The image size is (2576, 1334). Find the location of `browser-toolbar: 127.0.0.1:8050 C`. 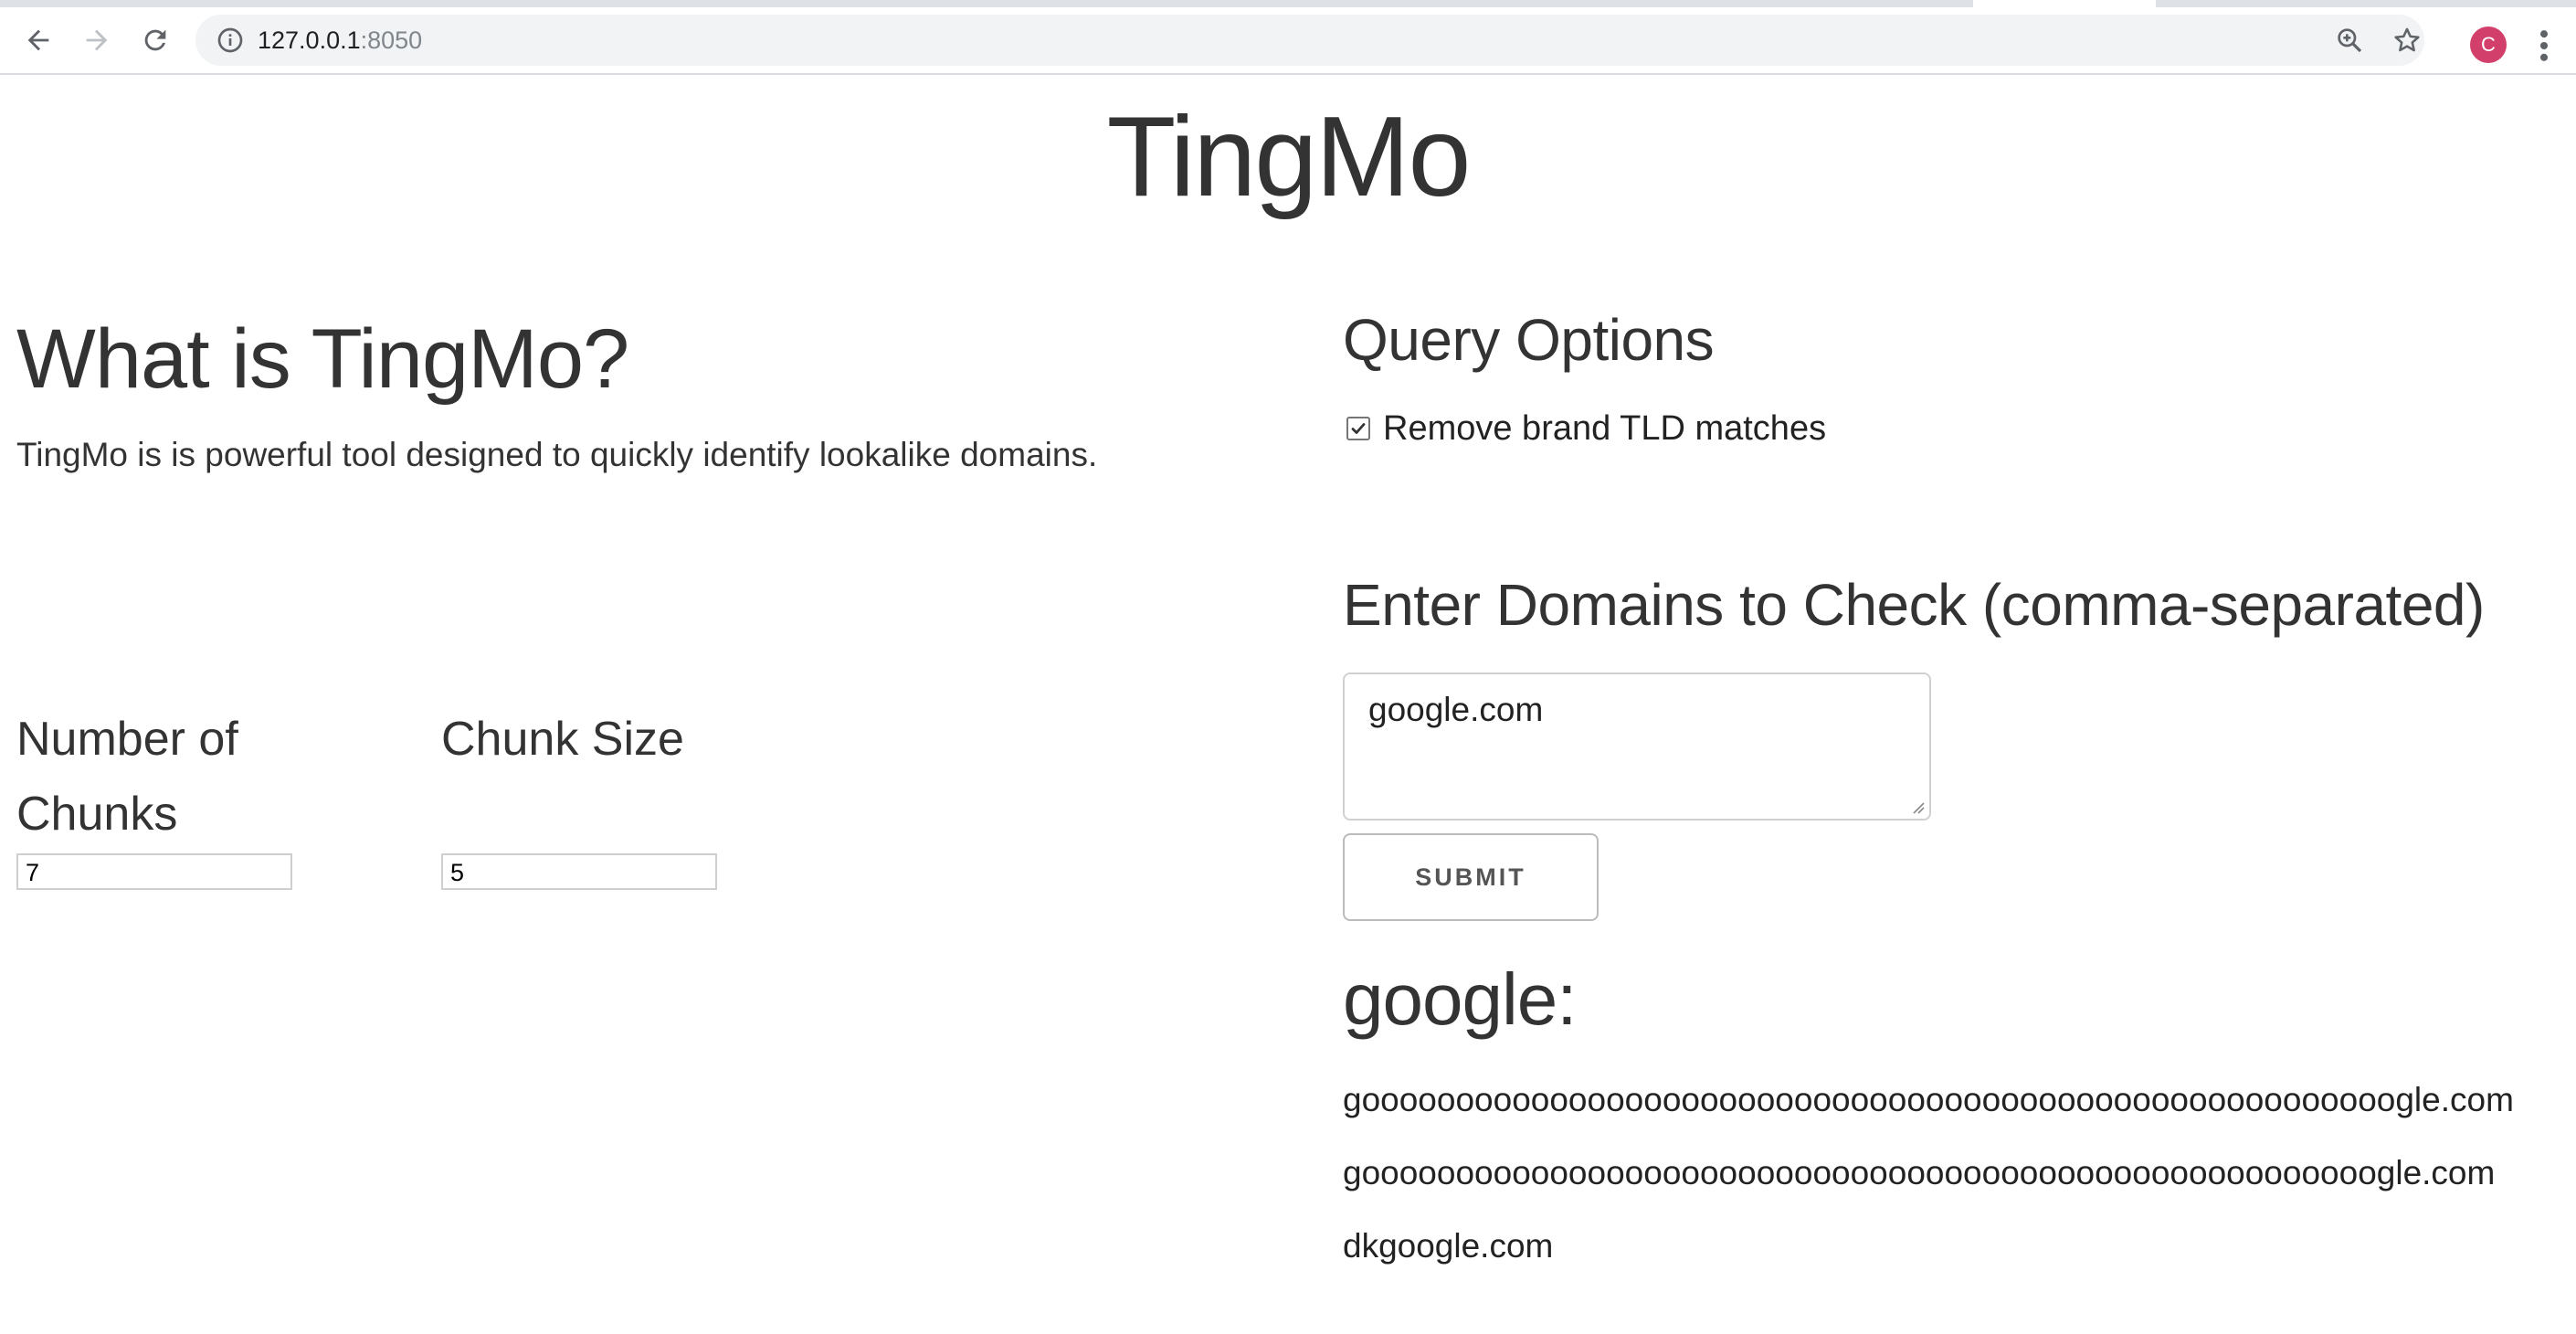

browser-toolbar: 127.0.0.1:8050 C is located at coordinates (1288, 41).